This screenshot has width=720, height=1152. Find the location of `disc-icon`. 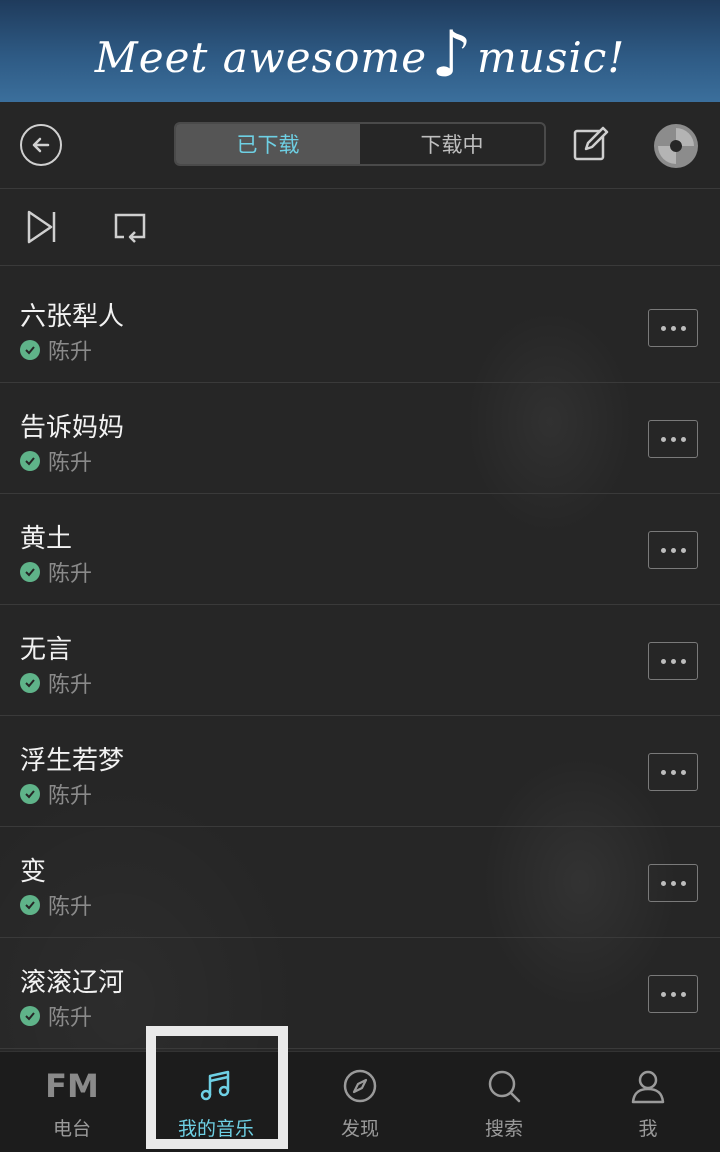

disc-icon is located at coordinates (676, 146).